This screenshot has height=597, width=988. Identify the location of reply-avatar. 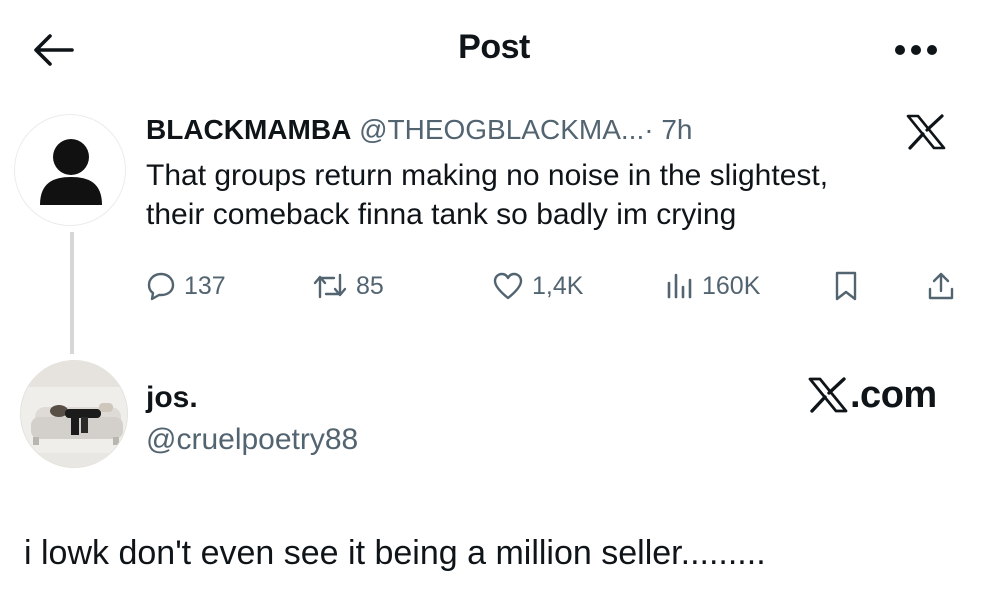
(74, 414).